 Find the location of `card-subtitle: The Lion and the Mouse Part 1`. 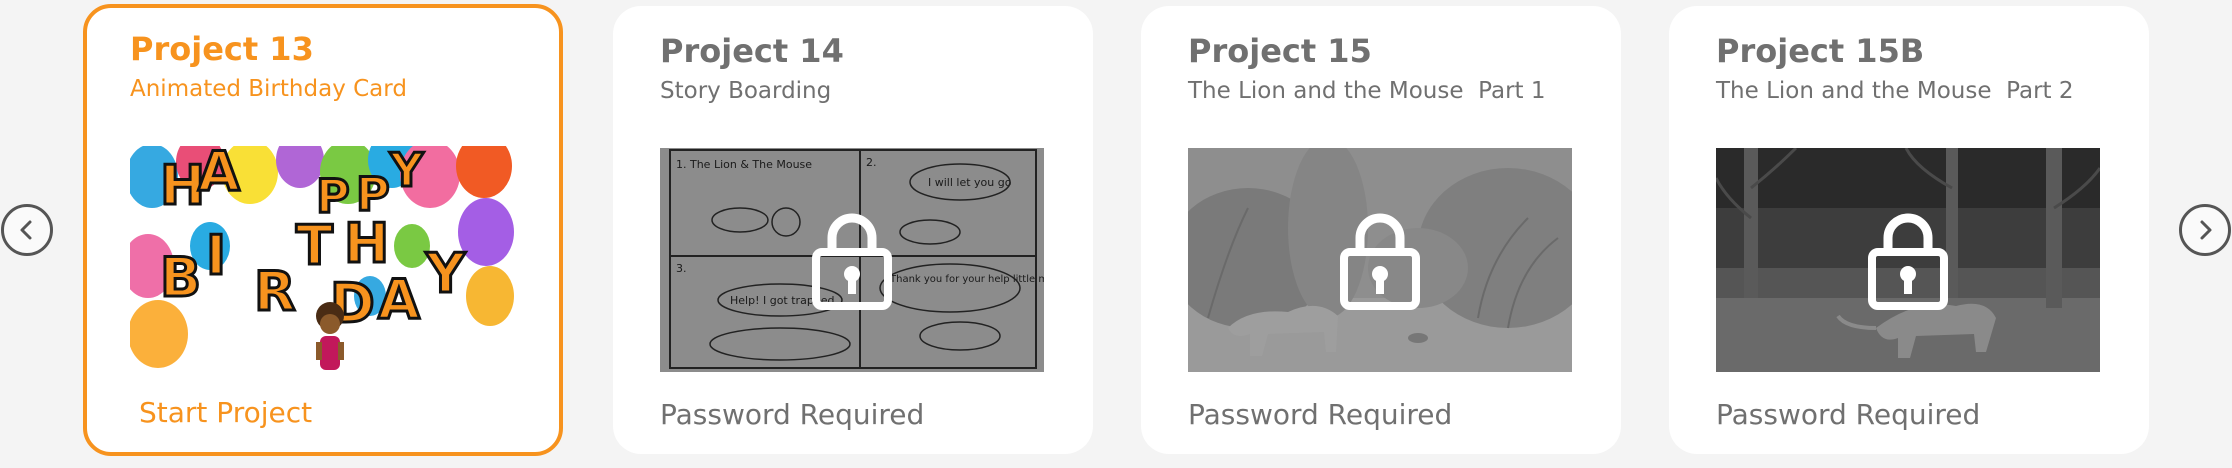

card-subtitle: The Lion and the Mouse Part 1 is located at coordinates (1367, 91).